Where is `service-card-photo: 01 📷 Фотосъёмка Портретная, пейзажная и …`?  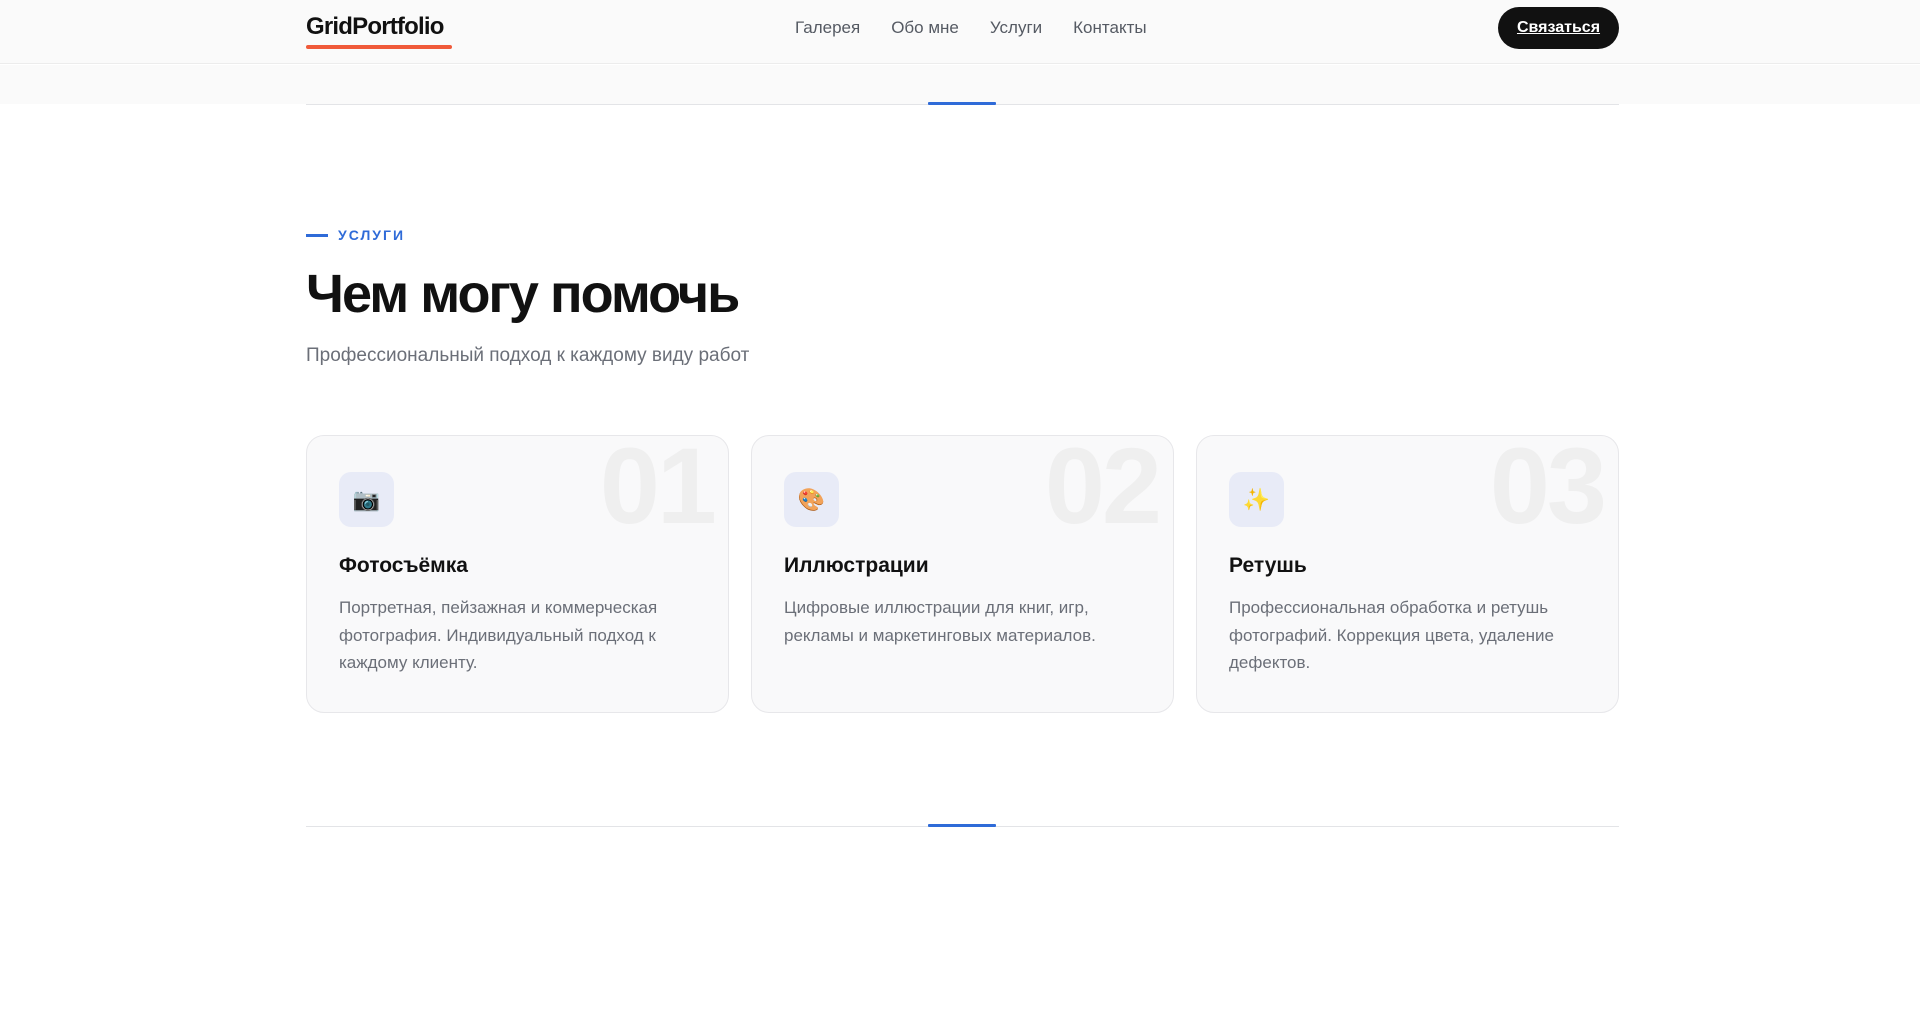
service-card-photo: 01 📷 Фотосъёмка Портретная, пейзажная и … is located at coordinates (517, 574).